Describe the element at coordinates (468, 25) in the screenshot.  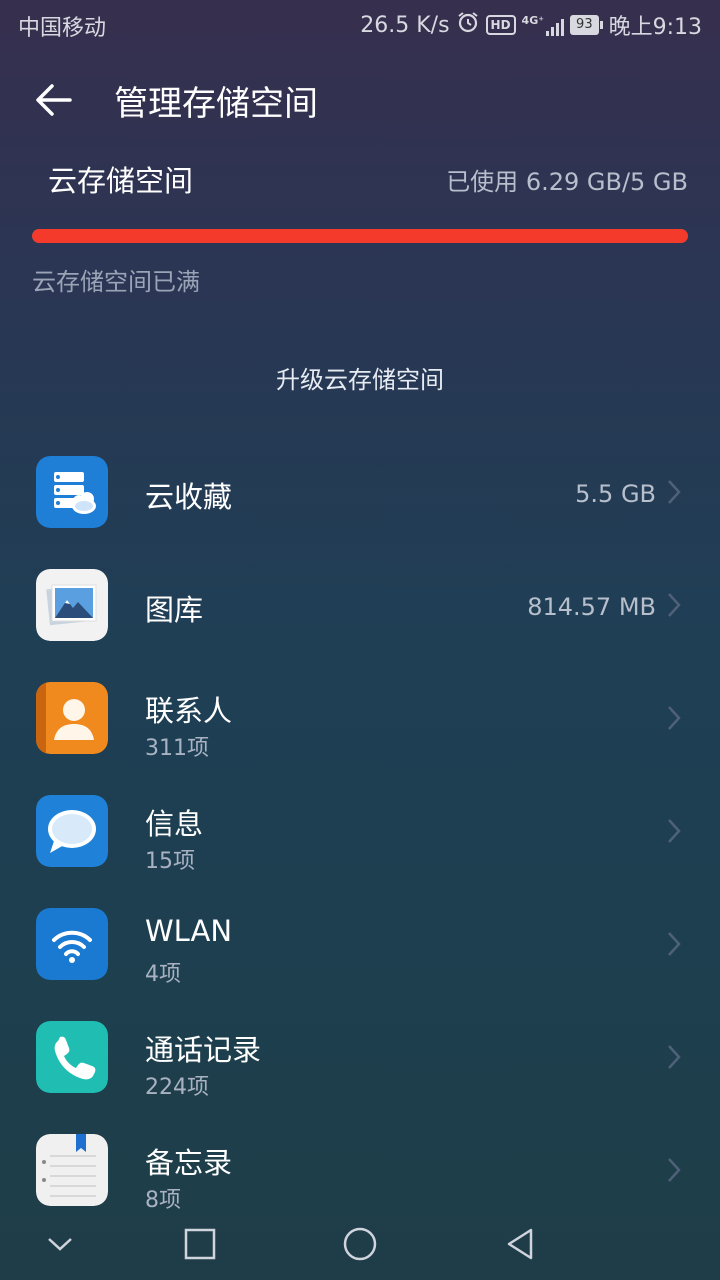
I see `alarm-icon` at that location.